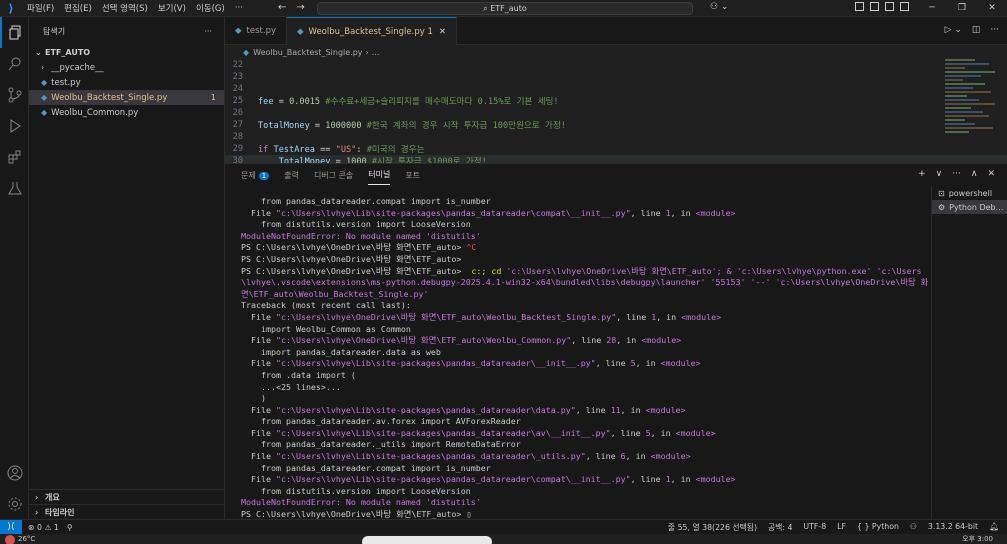 Image resolution: width=1007 pixels, height=544 pixels. Describe the element at coordinates (956, 174) in the screenshot. I see `panel-more-icon: ···` at that location.